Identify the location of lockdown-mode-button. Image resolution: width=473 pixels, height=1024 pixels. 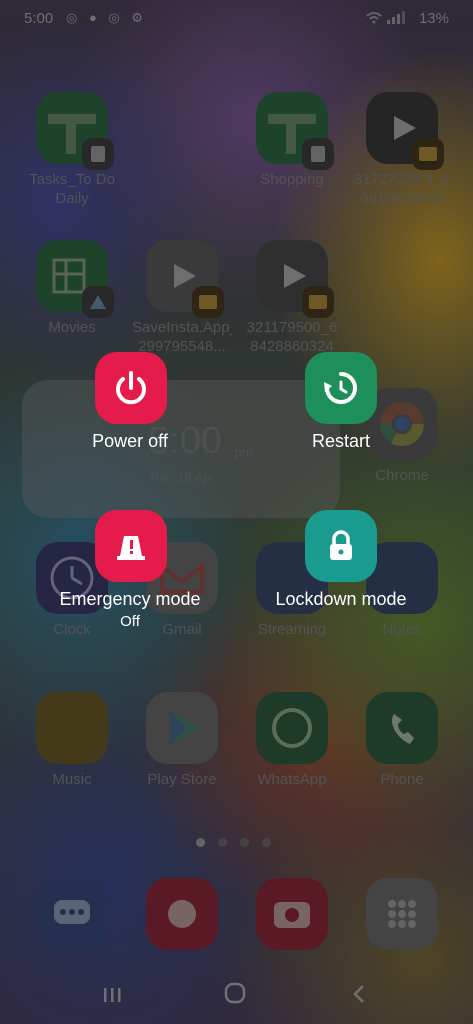
(341, 546).